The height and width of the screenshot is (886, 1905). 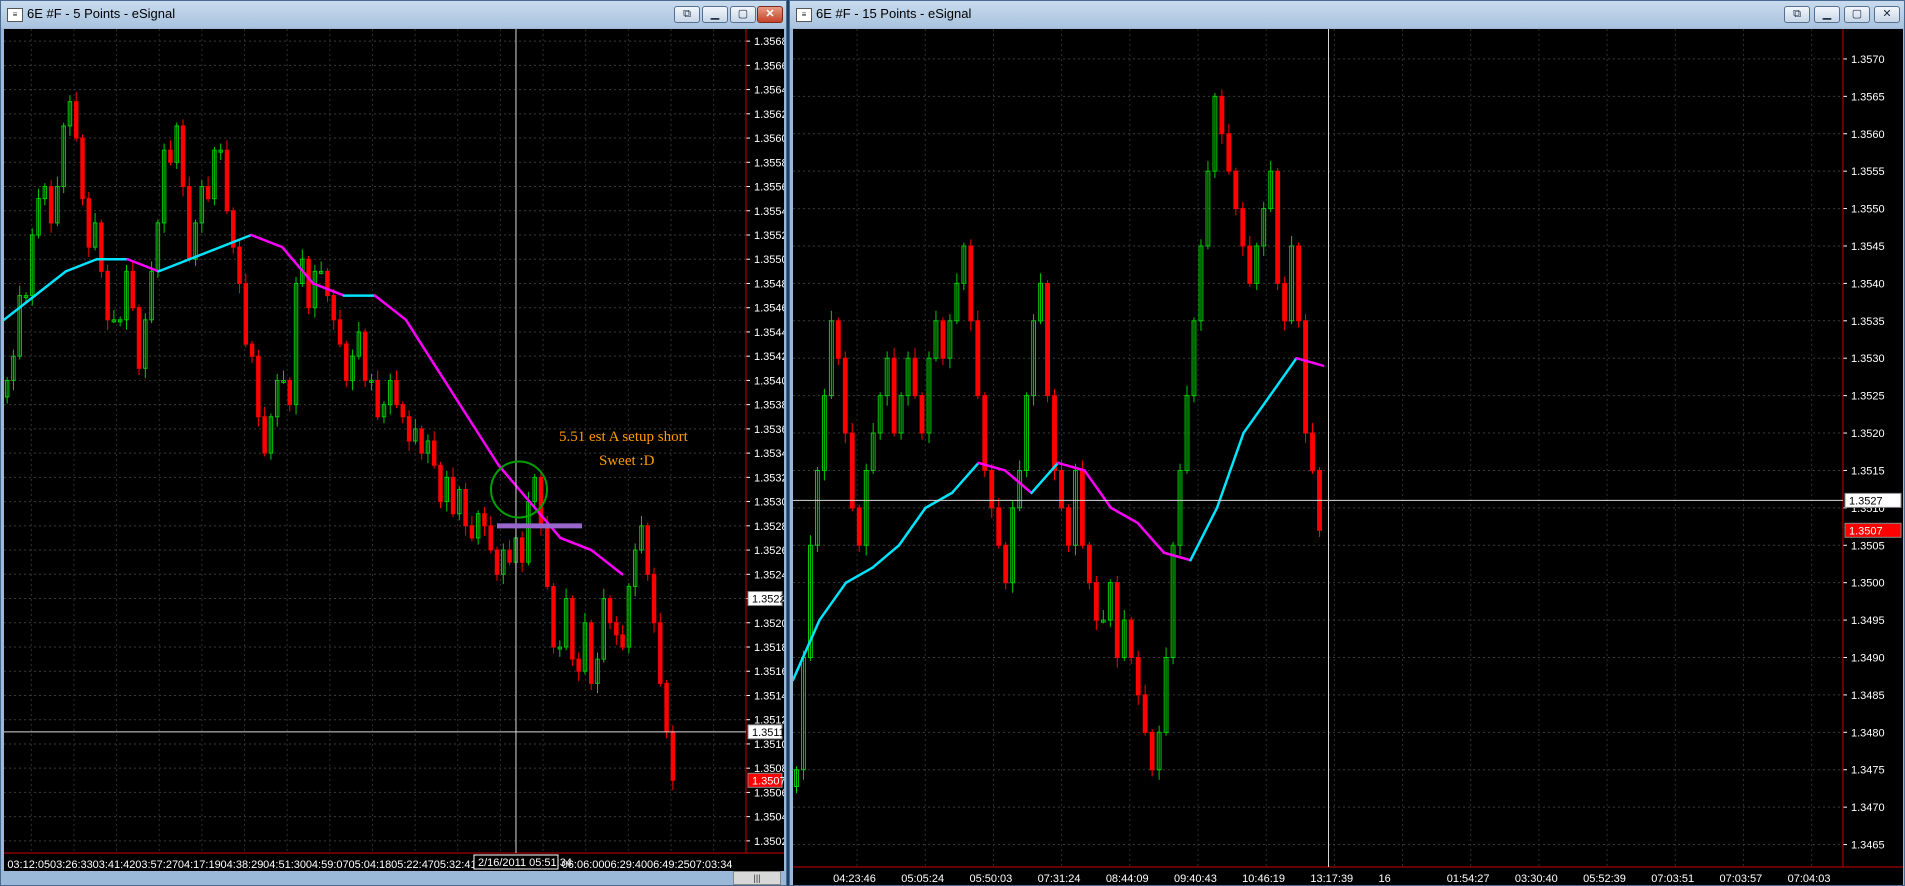 What do you see at coordinates (1868, 771) in the screenshot?
I see `y-tick-label: 1.3475` at bounding box center [1868, 771].